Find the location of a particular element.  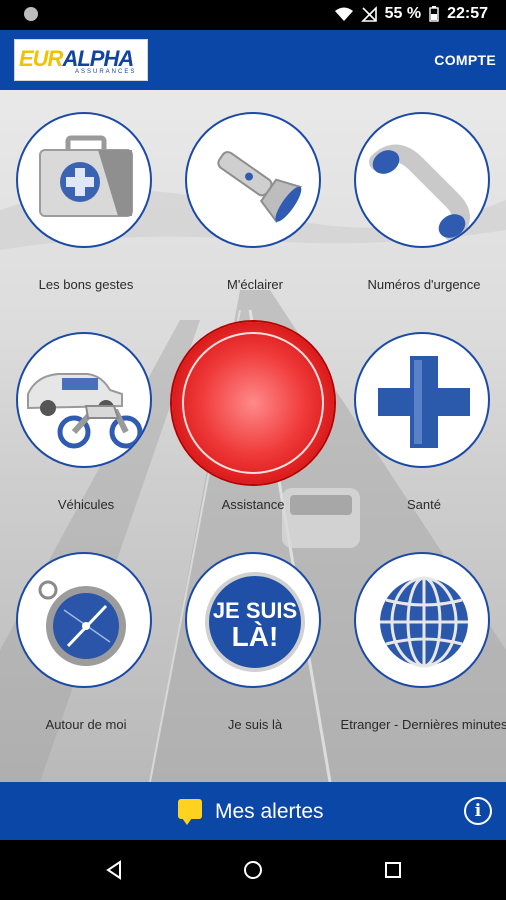

euralpha-logo: EURALPHA ASSURANCES is located at coordinates (81, 60).